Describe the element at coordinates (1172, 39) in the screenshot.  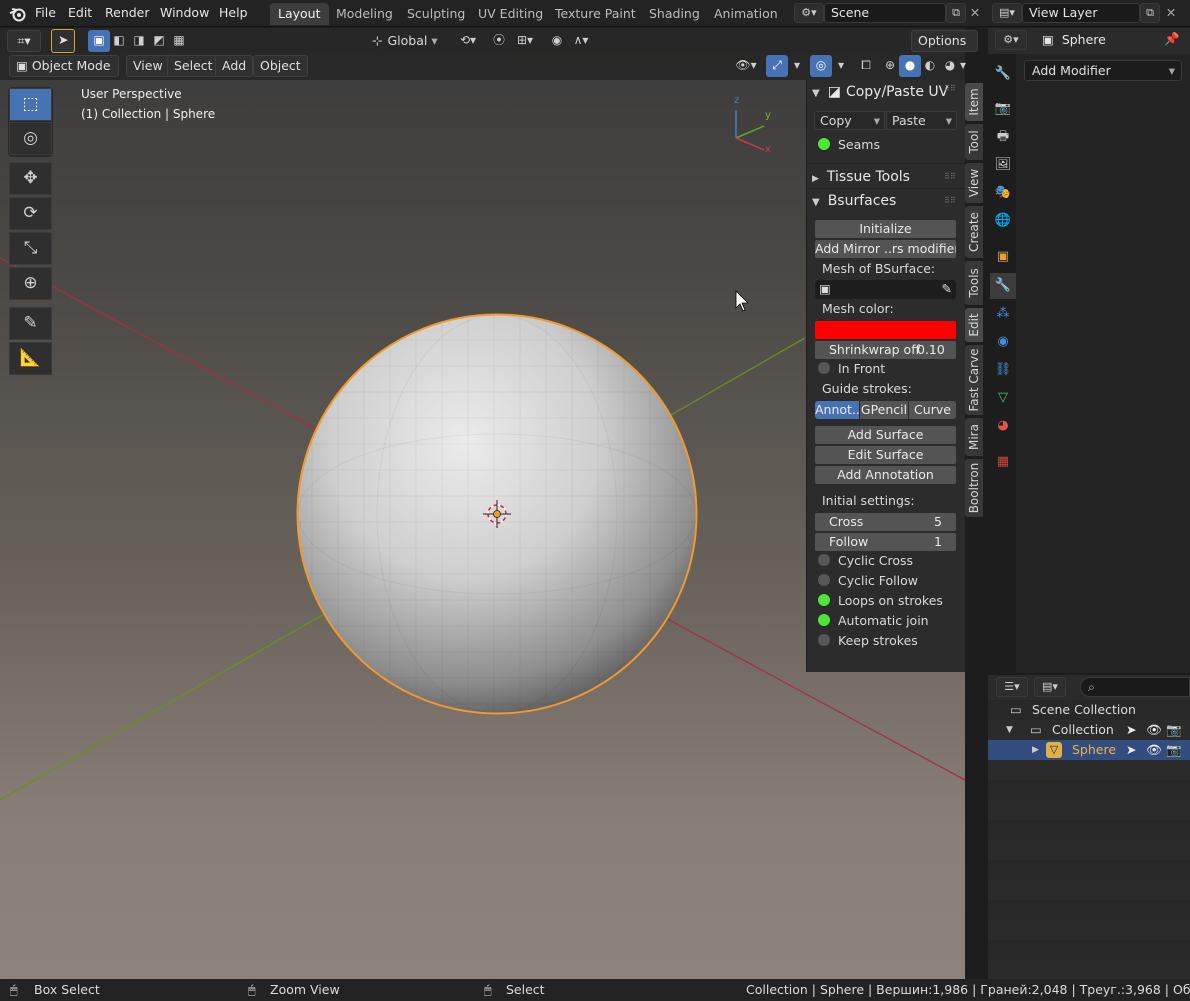
I see `pin-icon: 📌` at that location.